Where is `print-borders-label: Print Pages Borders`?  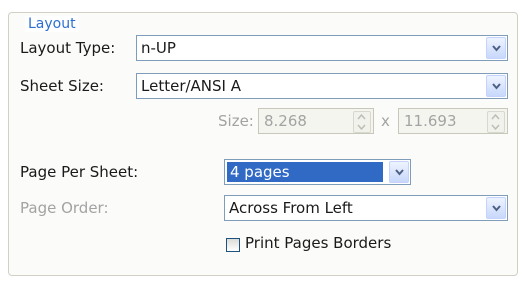 print-borders-label: Print Pages Borders is located at coordinates (318, 243).